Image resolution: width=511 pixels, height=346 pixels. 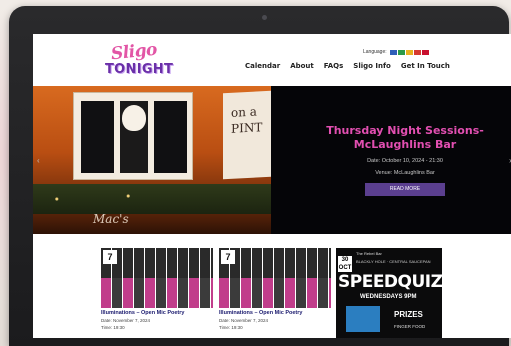 I want to click on nav-calendar: Calendar, so click(x=262, y=66).